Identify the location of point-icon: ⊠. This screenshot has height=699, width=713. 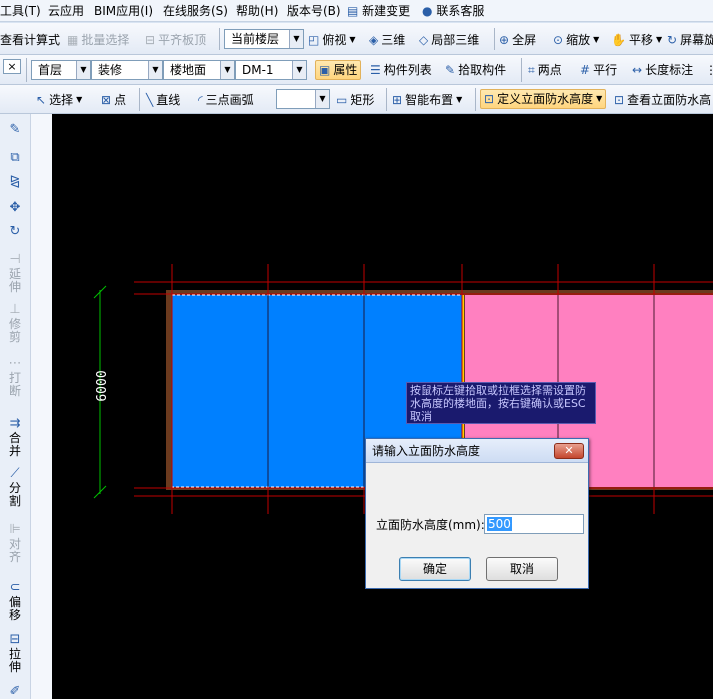
(106, 100).